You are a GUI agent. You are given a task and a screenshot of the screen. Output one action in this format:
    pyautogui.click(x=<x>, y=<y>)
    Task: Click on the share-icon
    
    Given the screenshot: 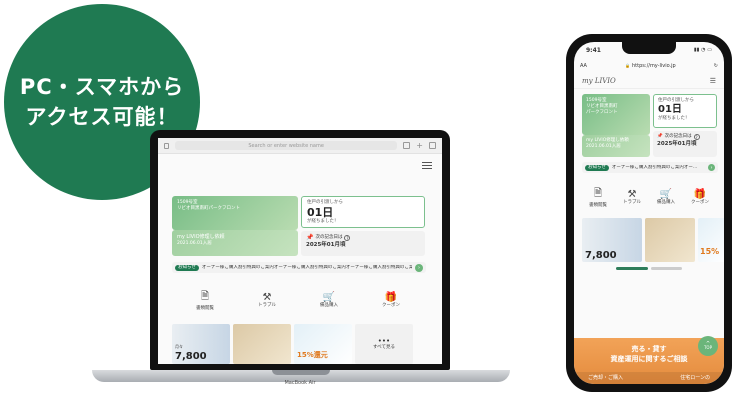 What is the action you would take?
    pyautogui.click(x=407, y=145)
    